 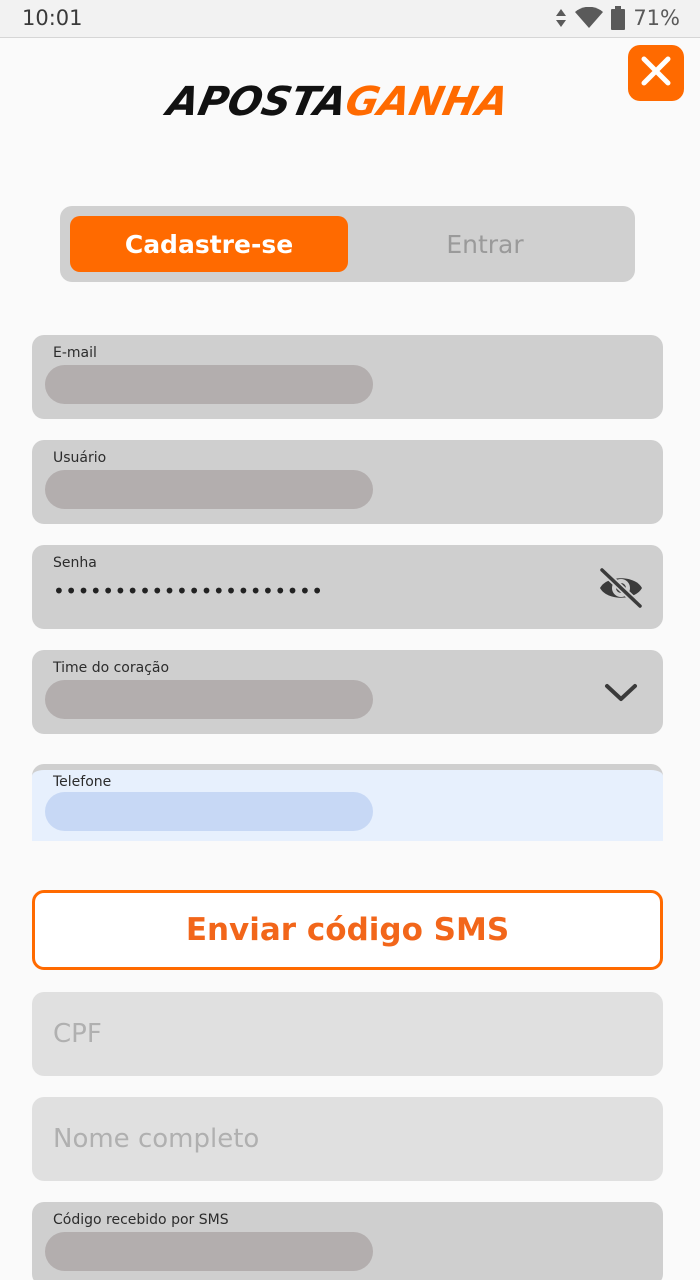 I want to click on close-button, so click(x=656, y=73).